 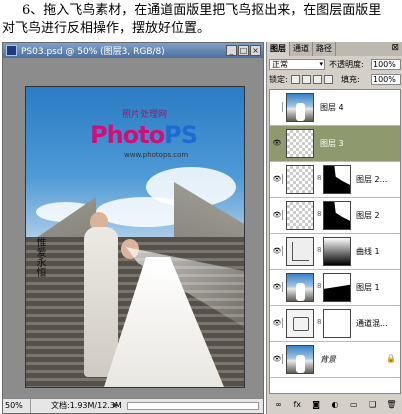 I want to click on panel-menu-icon: ⊠, so click(x=395, y=48).